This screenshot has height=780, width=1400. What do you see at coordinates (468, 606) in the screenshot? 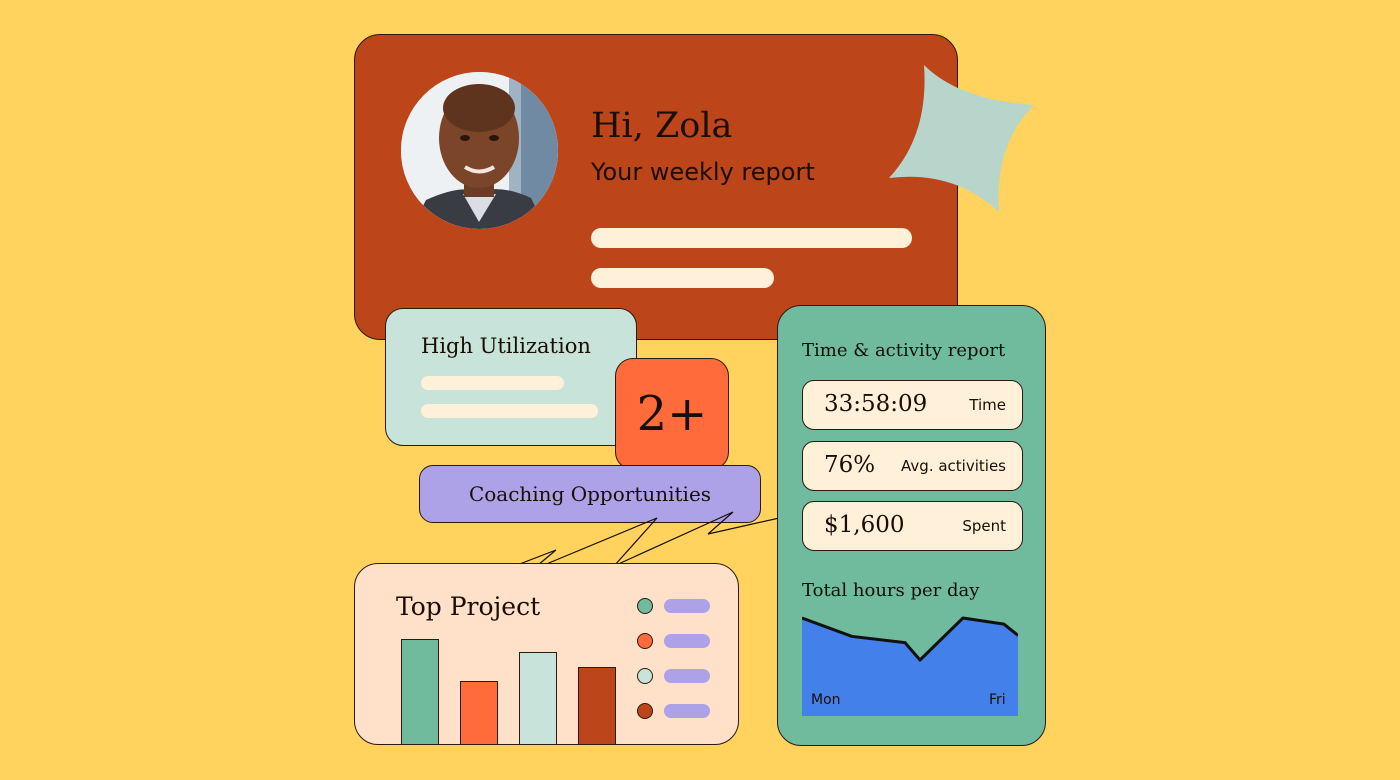
I see `top-project-title: Top Project` at bounding box center [468, 606].